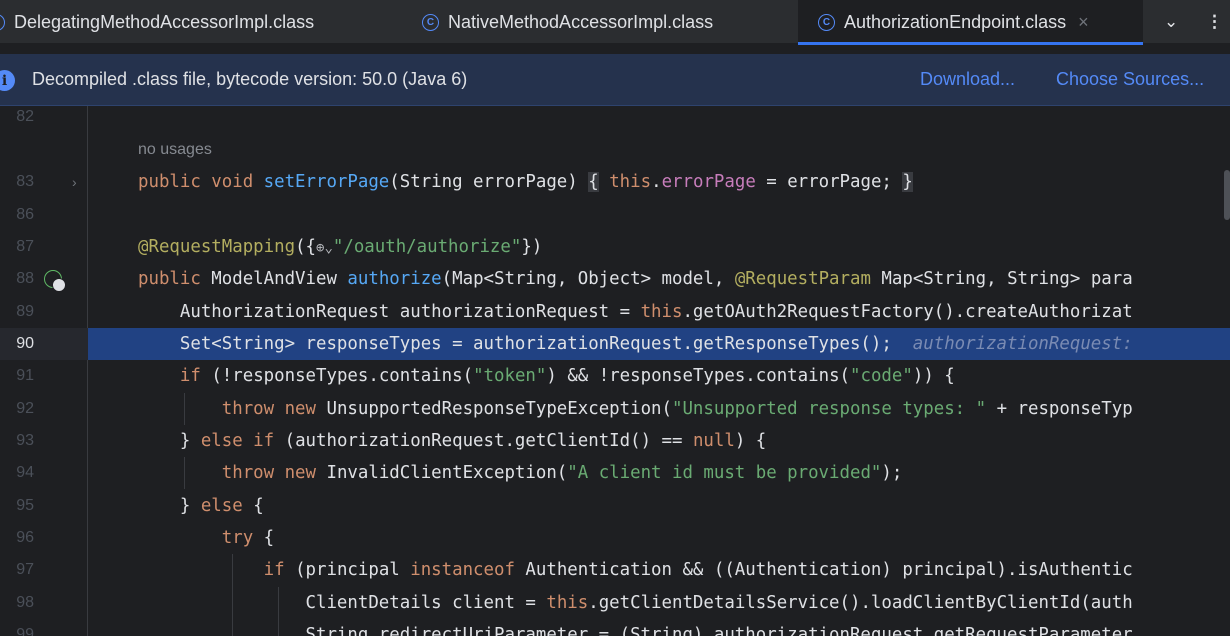  I want to click on line-number: 82, so click(25, 116).